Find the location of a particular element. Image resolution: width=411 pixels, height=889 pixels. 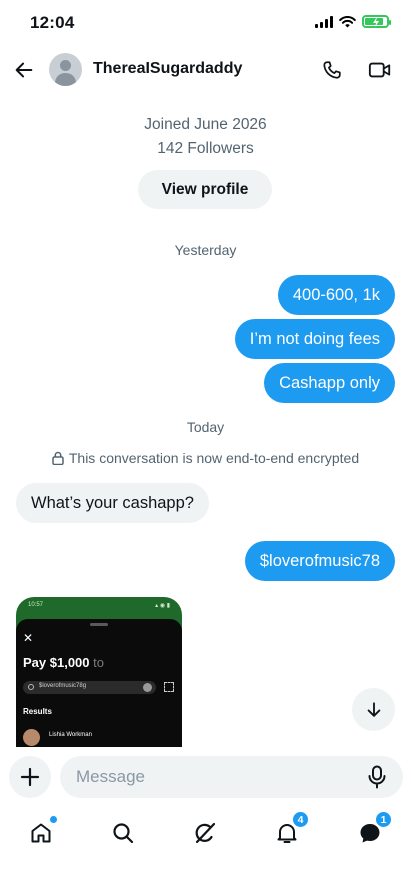

microphone-icon is located at coordinates (377, 777).